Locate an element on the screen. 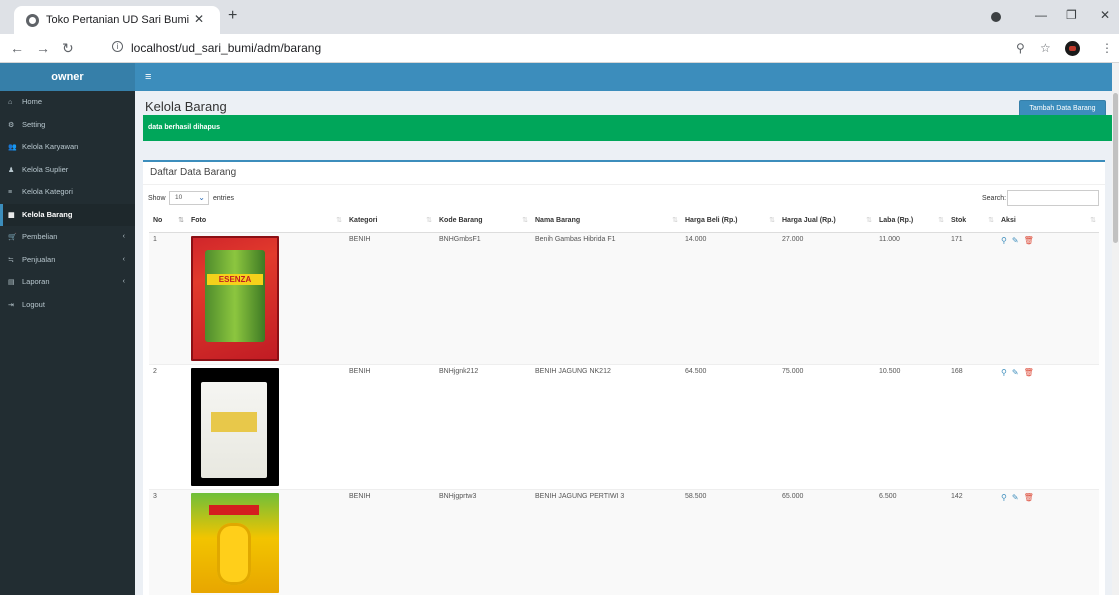 Image resolution: width=1119 pixels, height=595 pixels. sidebar-item-label: Home is located at coordinates (32, 101).